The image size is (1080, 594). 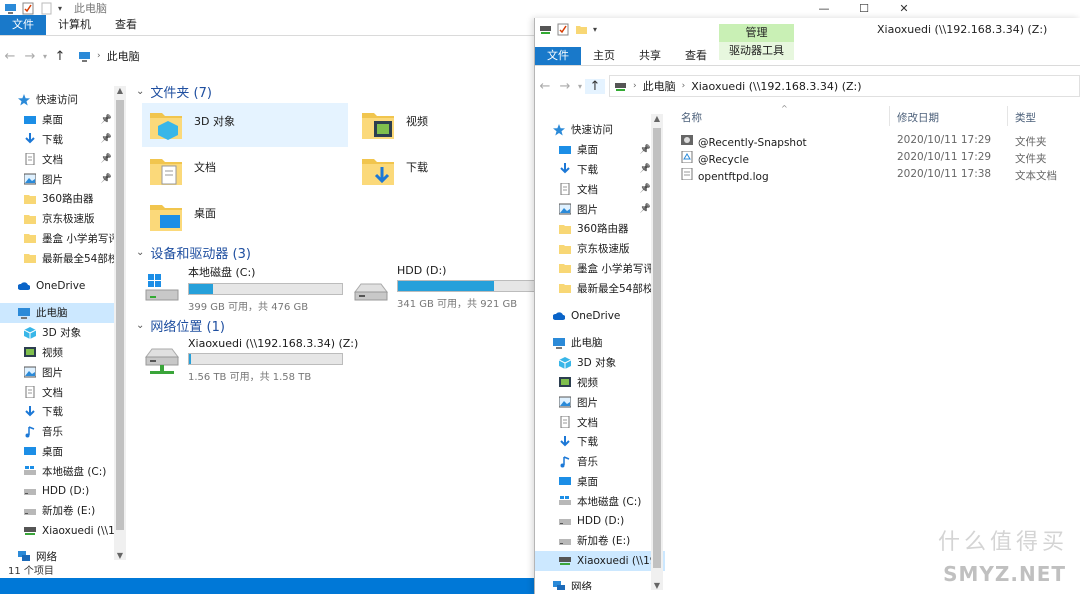 I want to click on group-folders: ⌄ 文件夹 (7), so click(x=174, y=91).